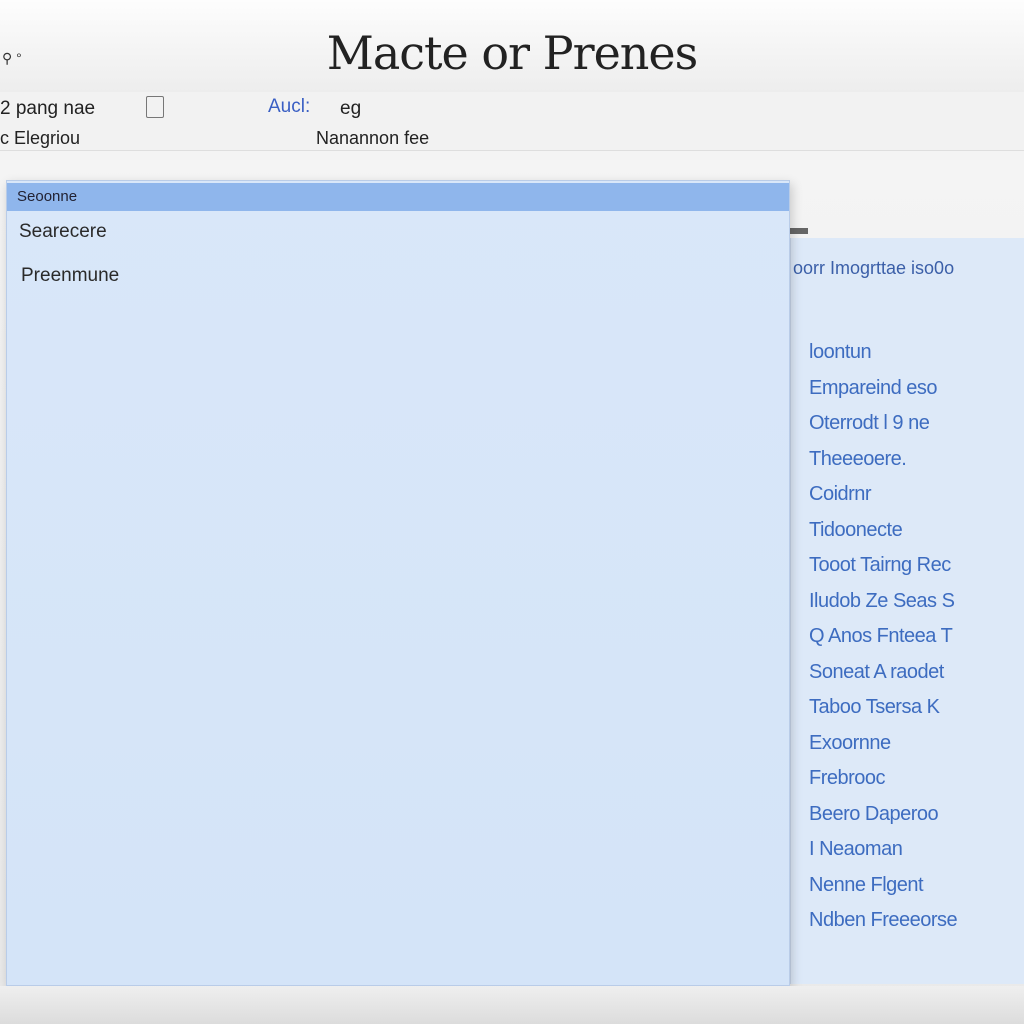  Describe the element at coordinates (155, 107) in the screenshot. I see `document-icon` at that location.